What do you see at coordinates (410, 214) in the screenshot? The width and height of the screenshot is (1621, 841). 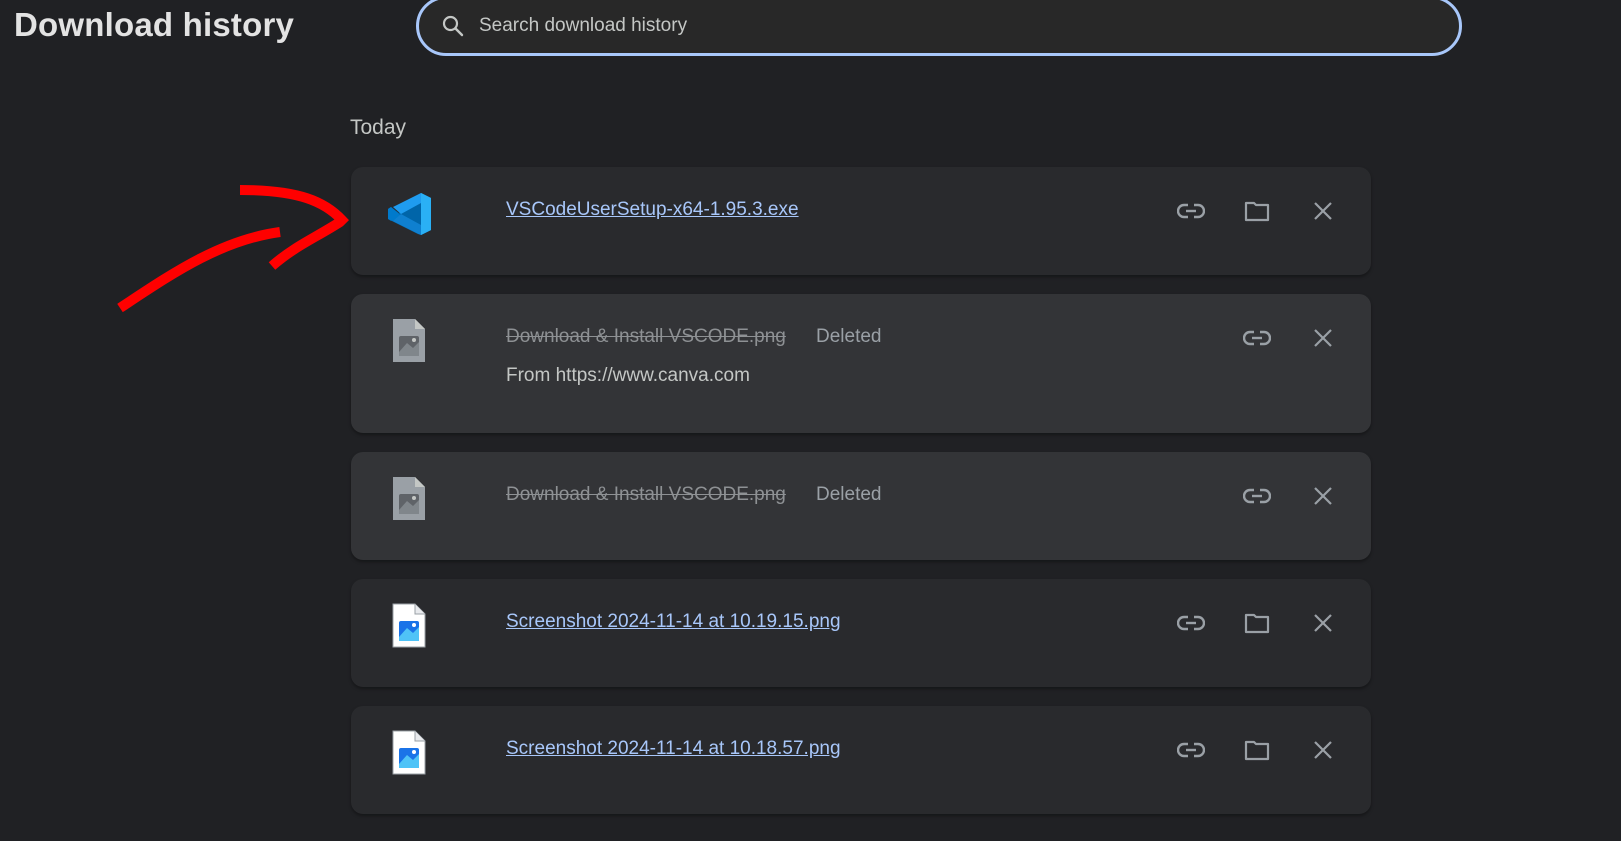 I see `vscode-icon` at bounding box center [410, 214].